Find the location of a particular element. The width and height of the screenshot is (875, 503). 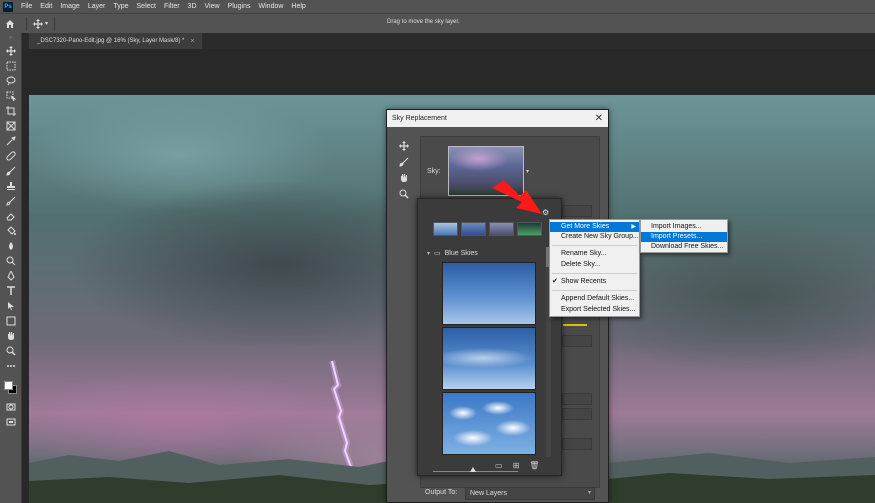

zoom-tool is located at coordinates (404, 194).